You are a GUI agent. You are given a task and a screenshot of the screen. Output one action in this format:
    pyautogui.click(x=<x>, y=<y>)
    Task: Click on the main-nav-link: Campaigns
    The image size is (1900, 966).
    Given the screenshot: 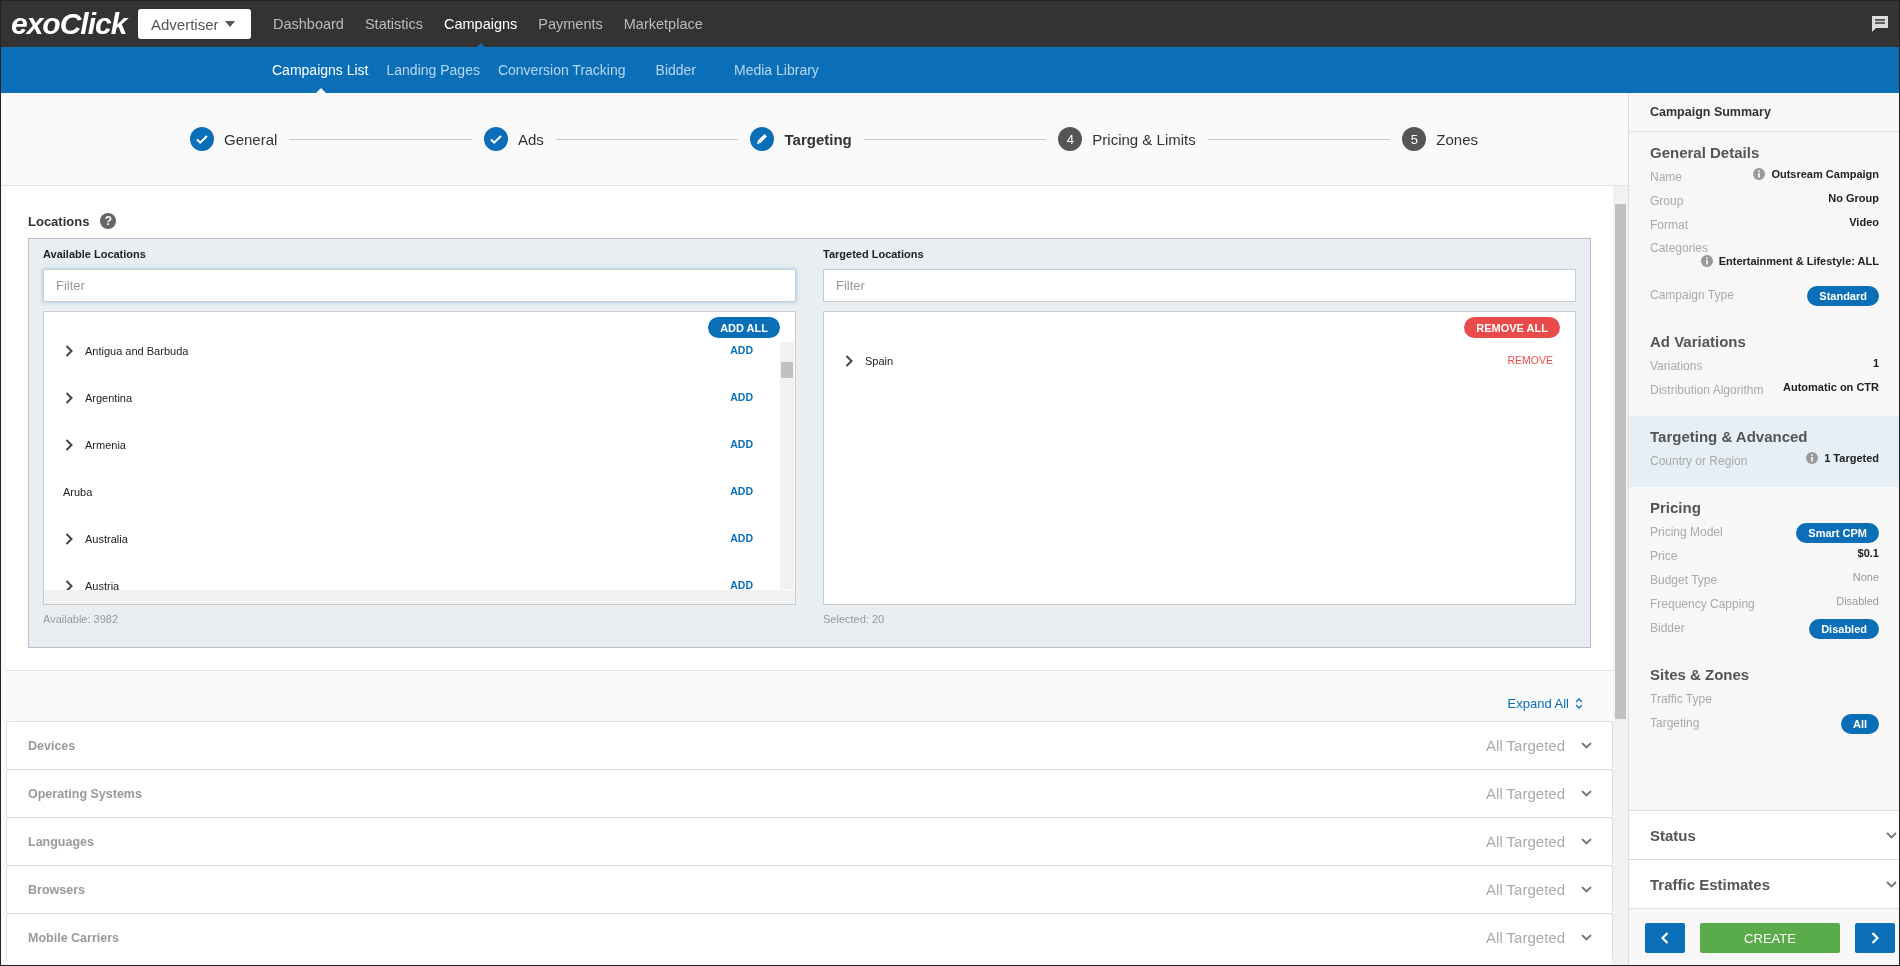 What is the action you would take?
    pyautogui.click(x=480, y=24)
    